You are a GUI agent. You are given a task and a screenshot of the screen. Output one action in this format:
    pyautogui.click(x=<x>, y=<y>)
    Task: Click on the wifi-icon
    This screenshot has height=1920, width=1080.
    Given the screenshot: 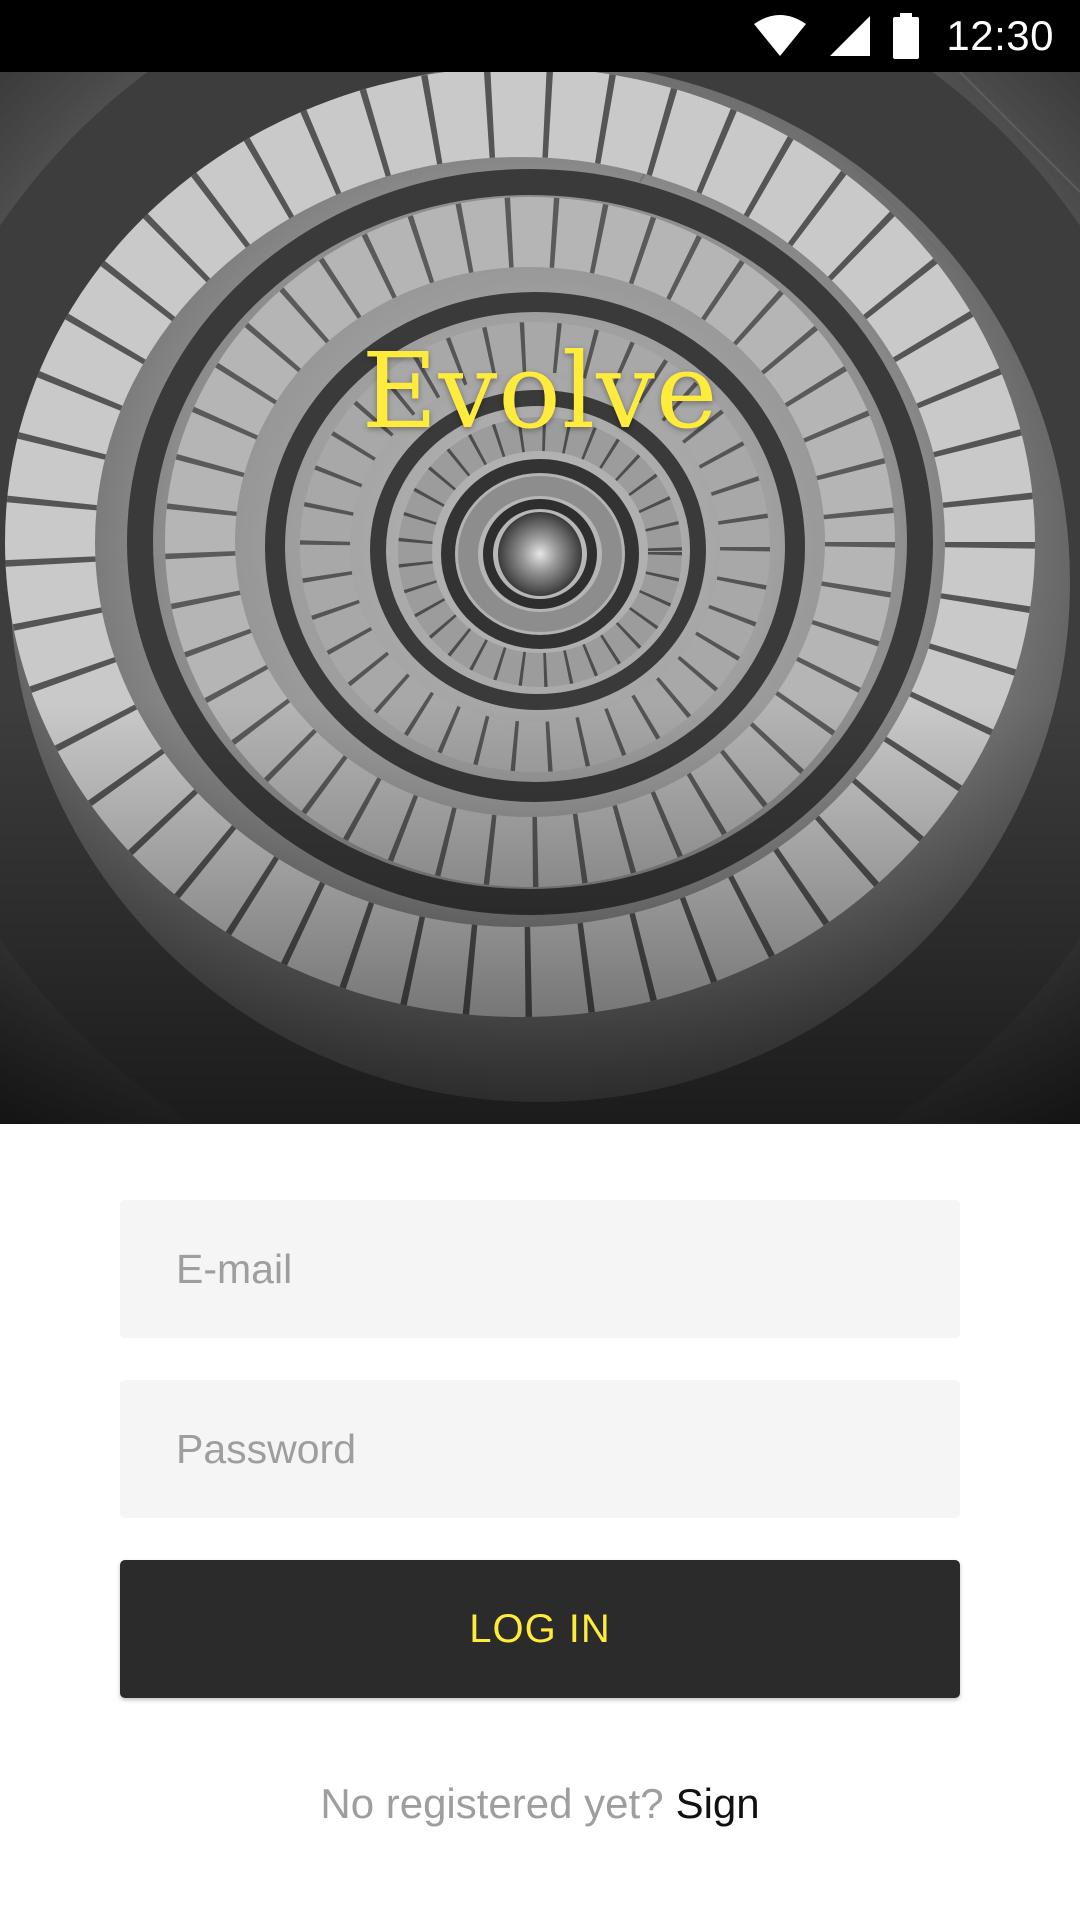 What is the action you would take?
    pyautogui.click(x=780, y=35)
    